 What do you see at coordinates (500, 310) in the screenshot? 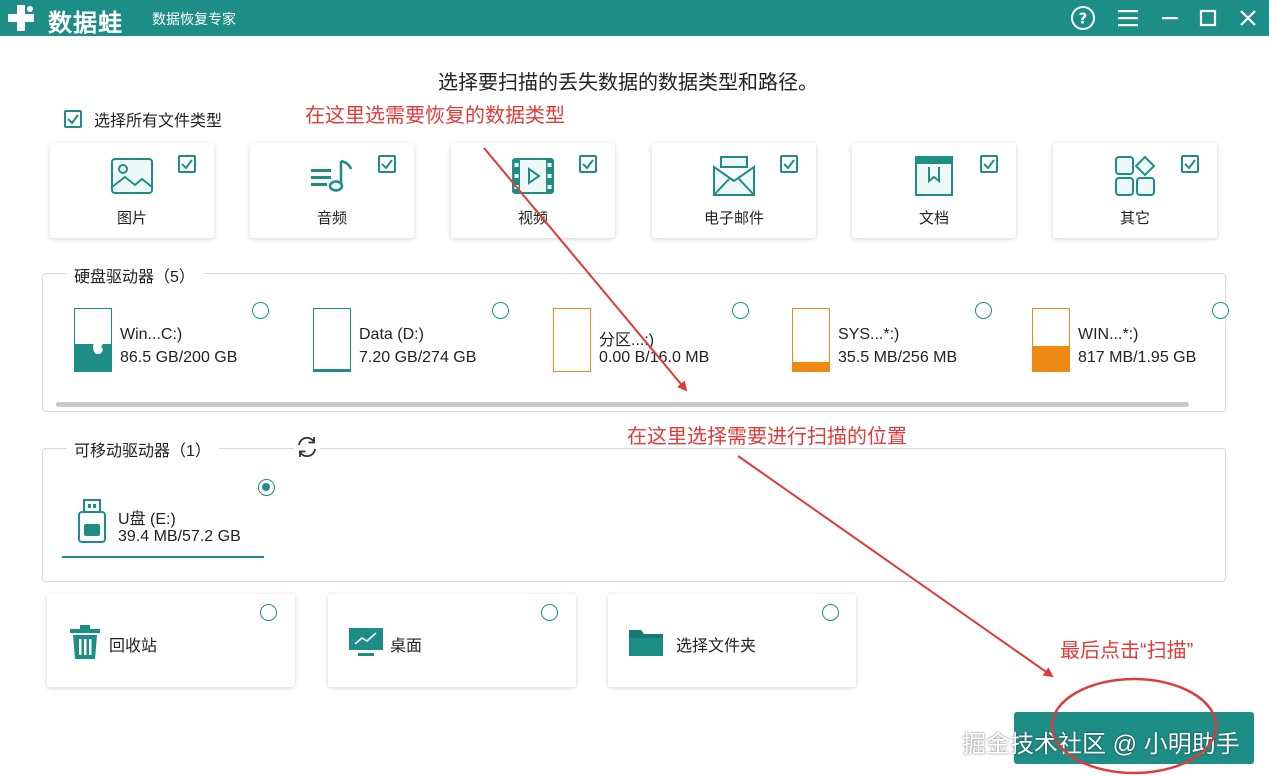
I see `drive-radio-d` at bounding box center [500, 310].